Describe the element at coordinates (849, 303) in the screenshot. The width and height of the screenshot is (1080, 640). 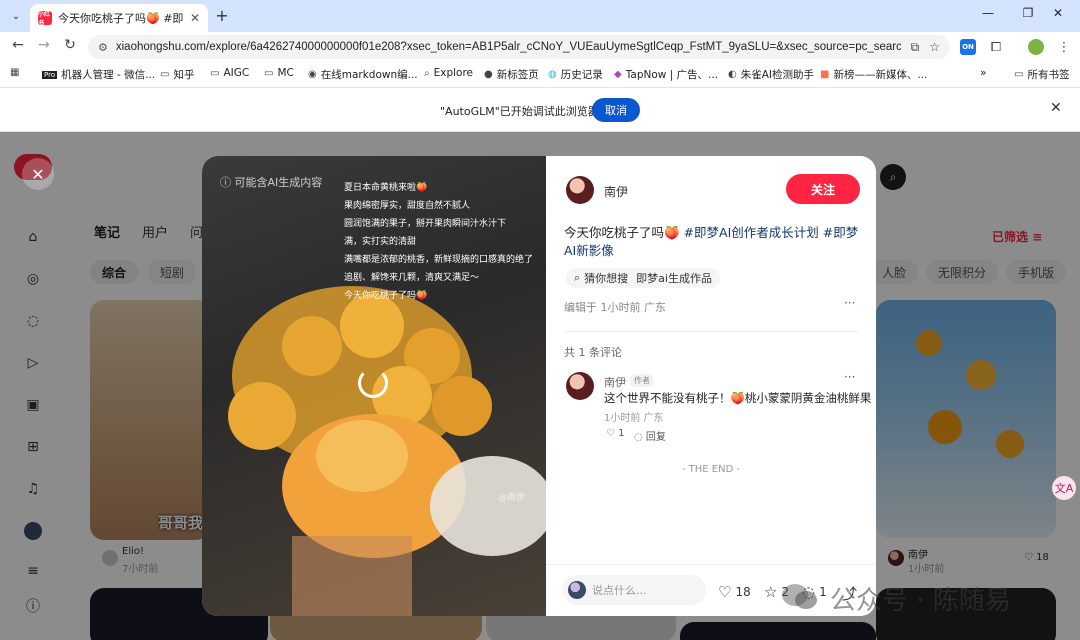
I see `more-options-icon: ···` at that location.